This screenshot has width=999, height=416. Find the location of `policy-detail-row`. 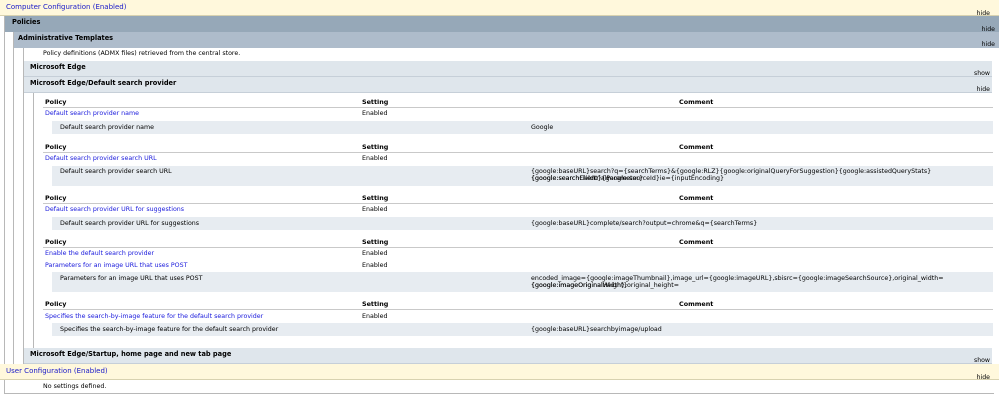

policy-detail-row is located at coordinates (522, 127).